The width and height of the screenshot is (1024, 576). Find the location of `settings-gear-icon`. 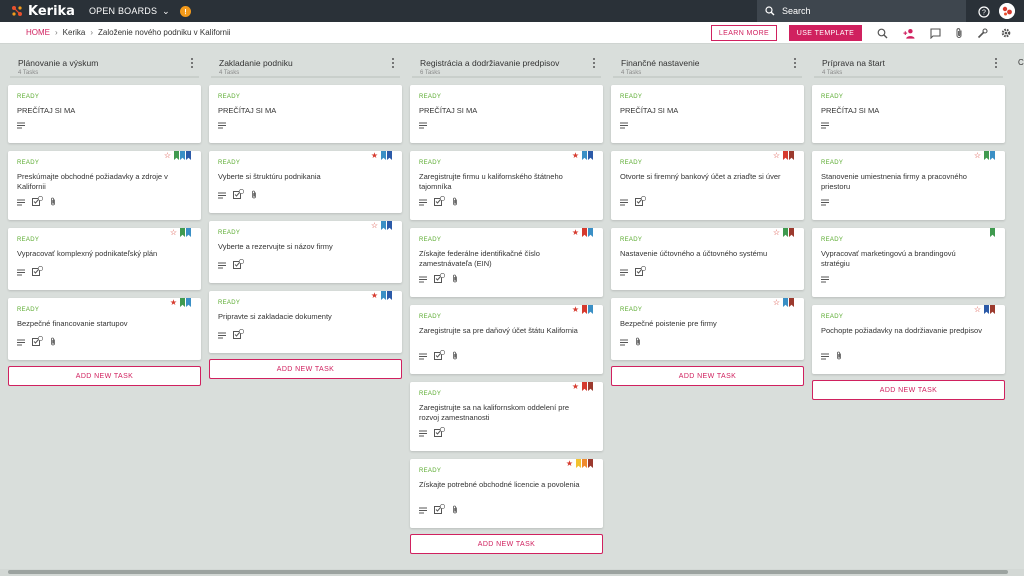

settings-gear-icon is located at coordinates (1006, 33).